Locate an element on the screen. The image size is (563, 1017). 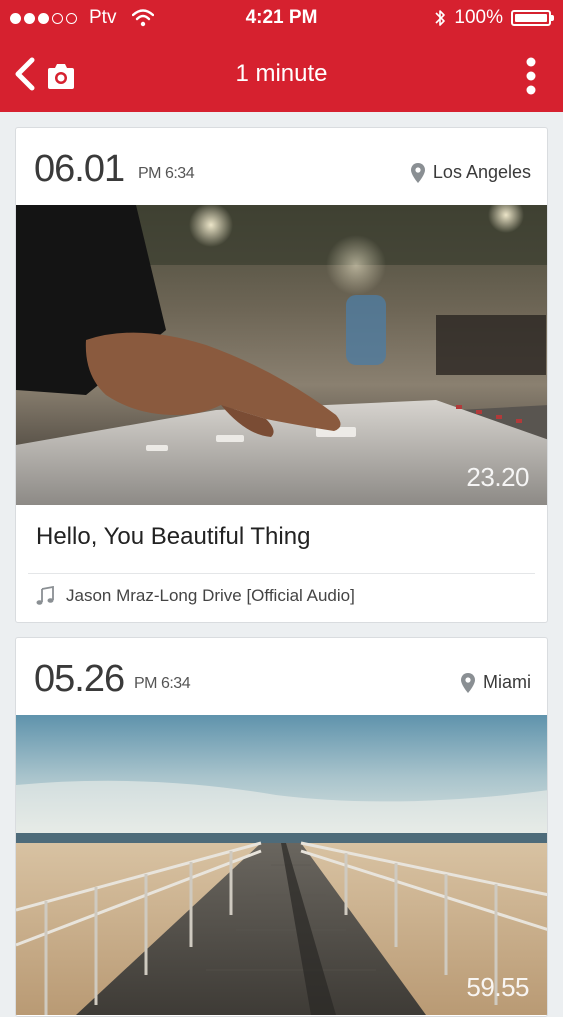
card-location: Miami is located at coordinates (496, 682).